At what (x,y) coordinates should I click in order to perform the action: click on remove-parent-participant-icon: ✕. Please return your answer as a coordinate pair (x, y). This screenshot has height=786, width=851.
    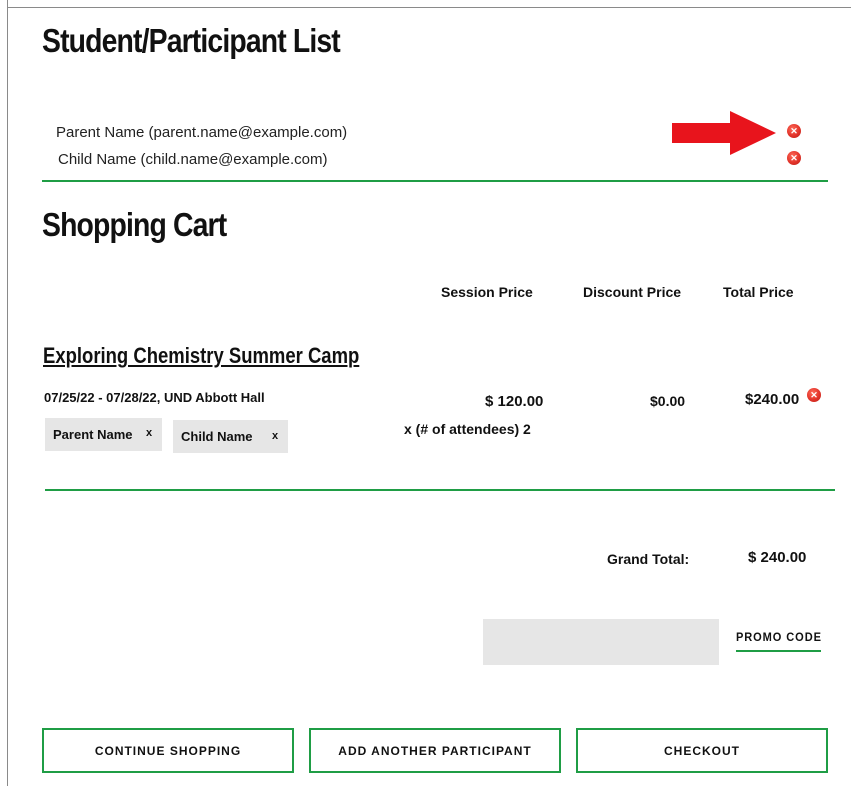
    Looking at the image, I should click on (794, 131).